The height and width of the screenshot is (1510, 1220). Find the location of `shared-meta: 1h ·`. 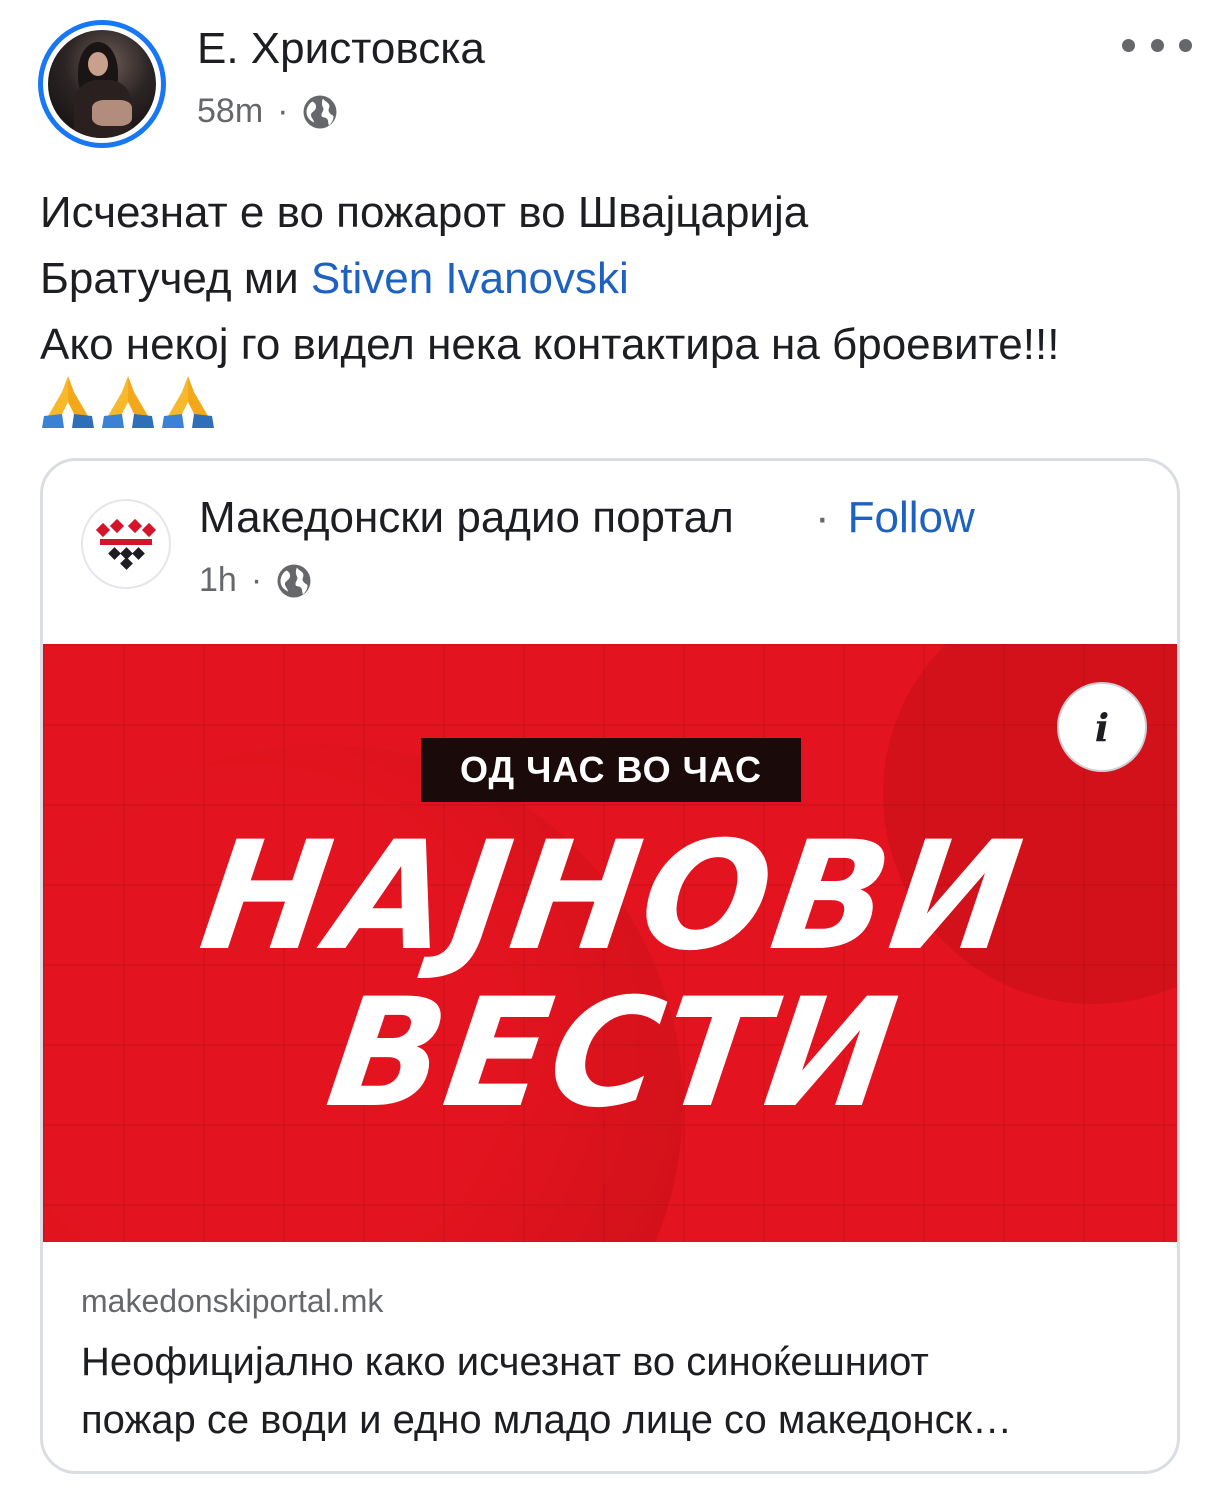

shared-meta: 1h · is located at coordinates (255, 580).